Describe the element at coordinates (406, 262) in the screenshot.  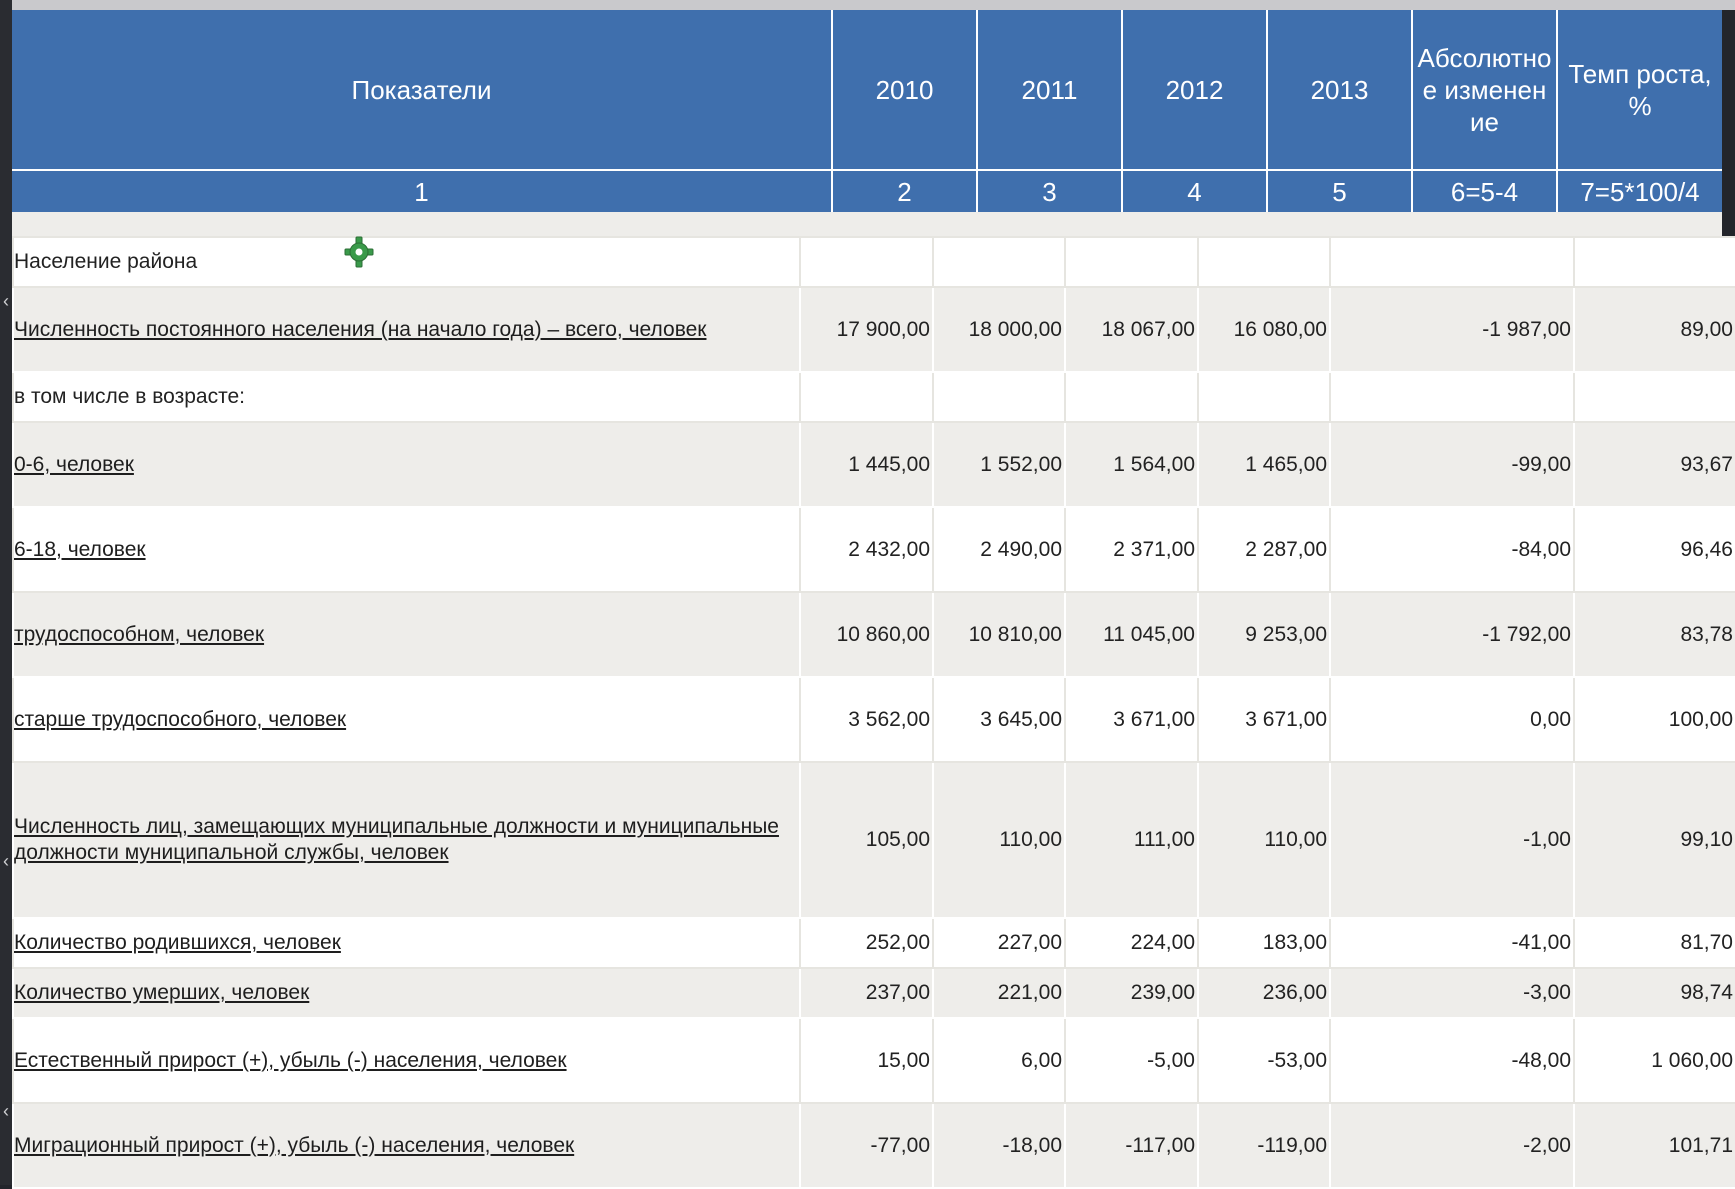
I see `section-title: Население района` at that location.